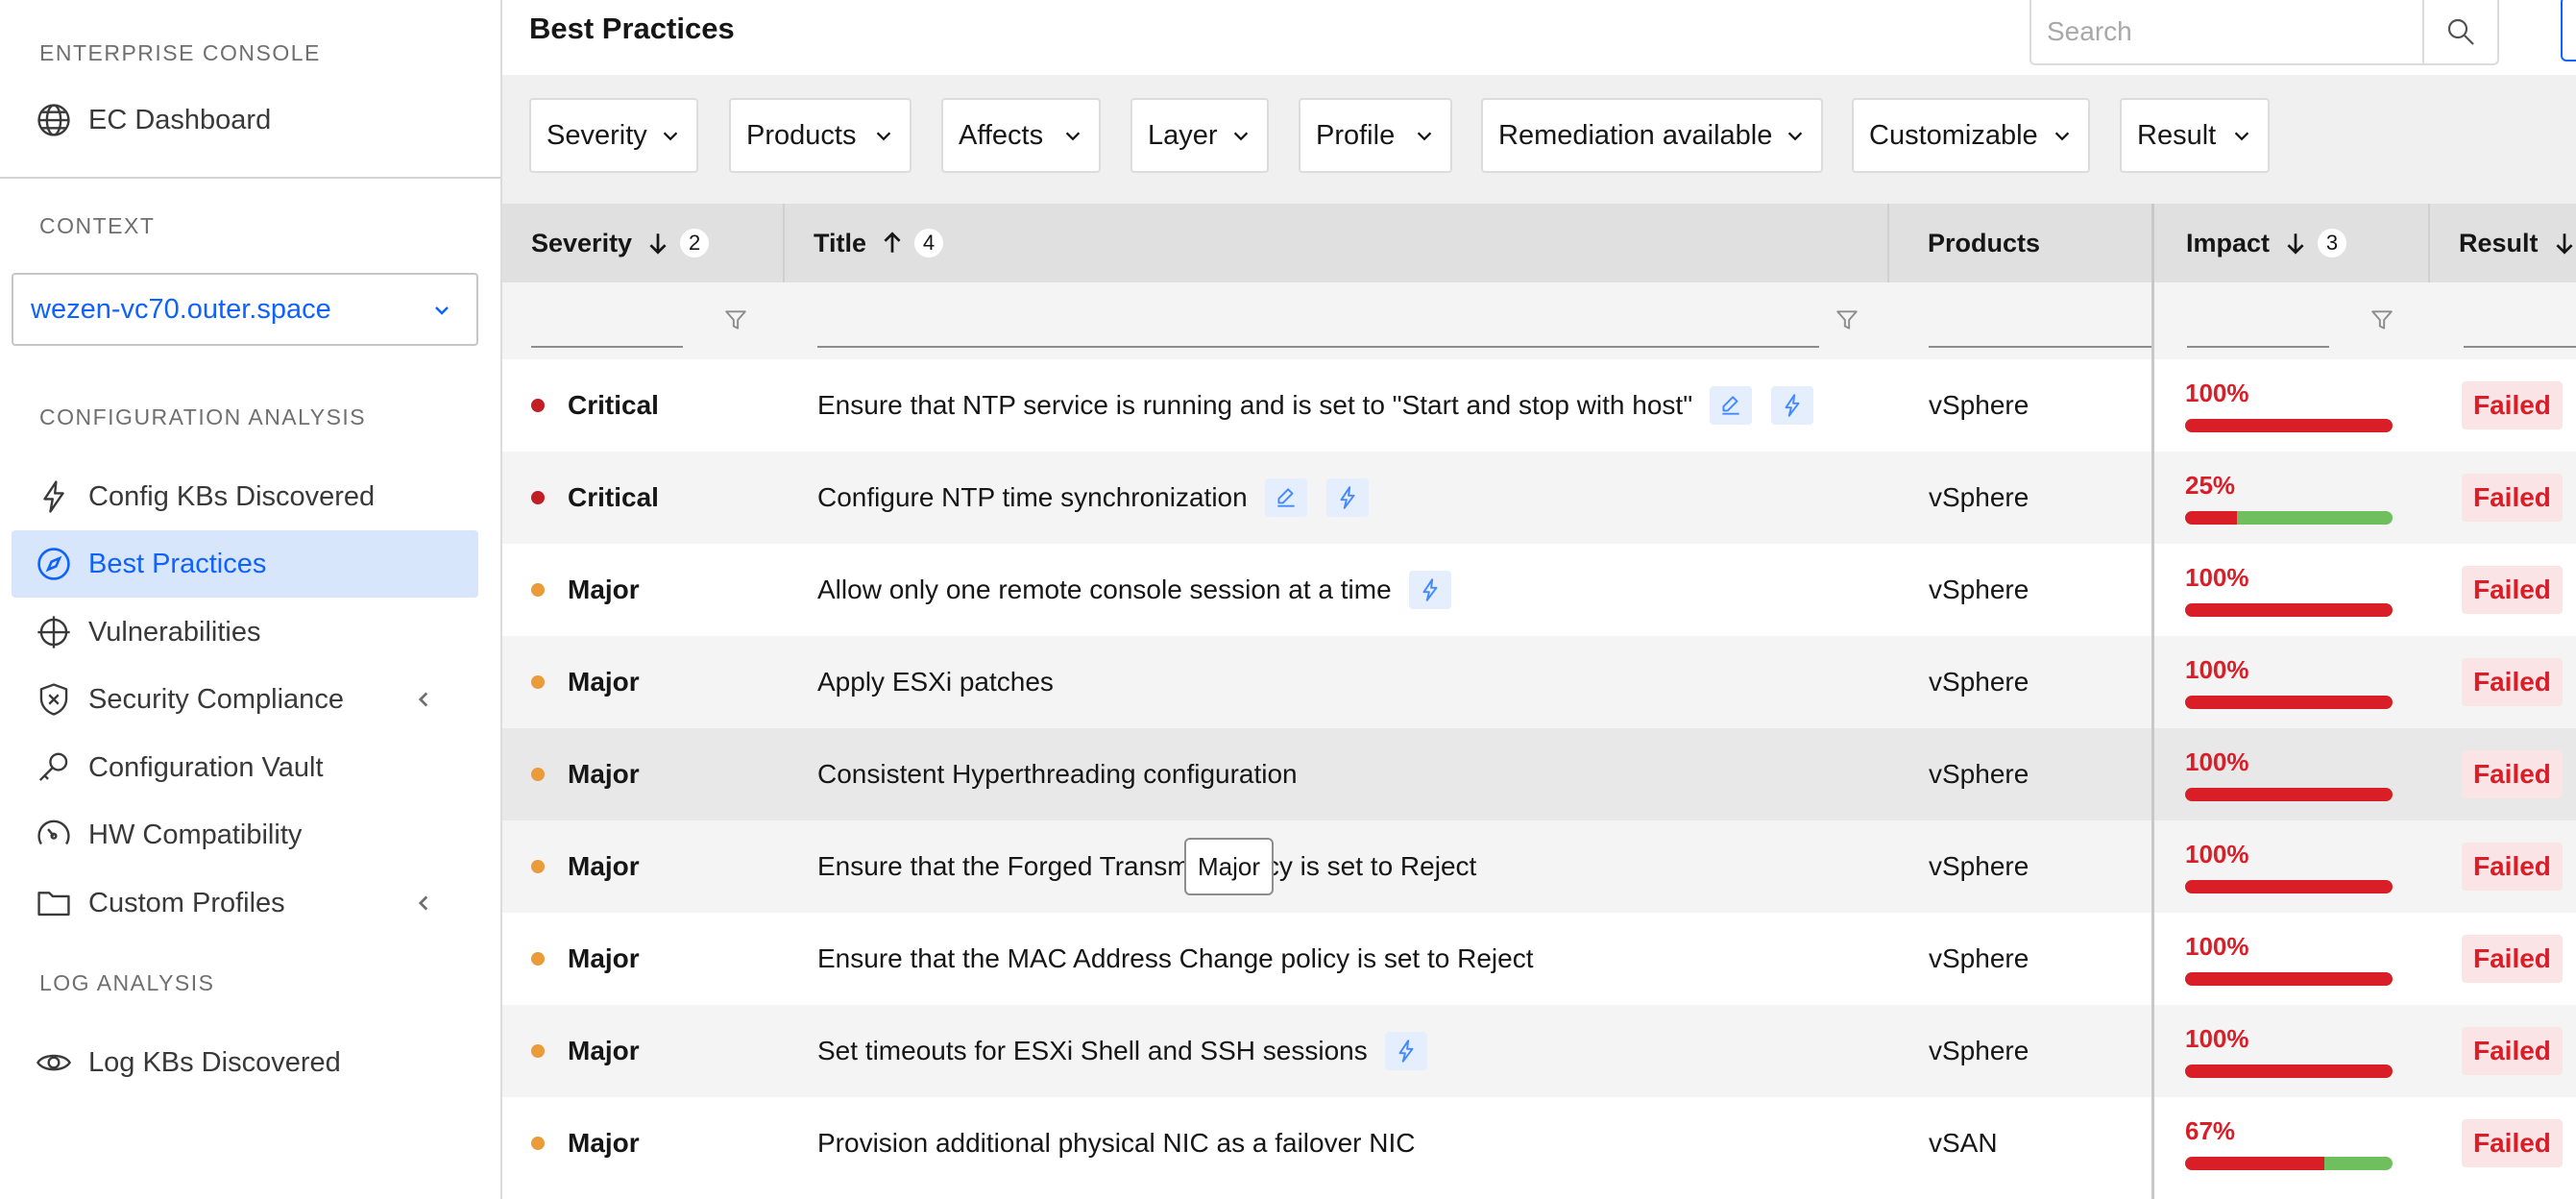 The height and width of the screenshot is (1199, 2576). I want to click on filter-affects: Affects, so click(1021, 135).